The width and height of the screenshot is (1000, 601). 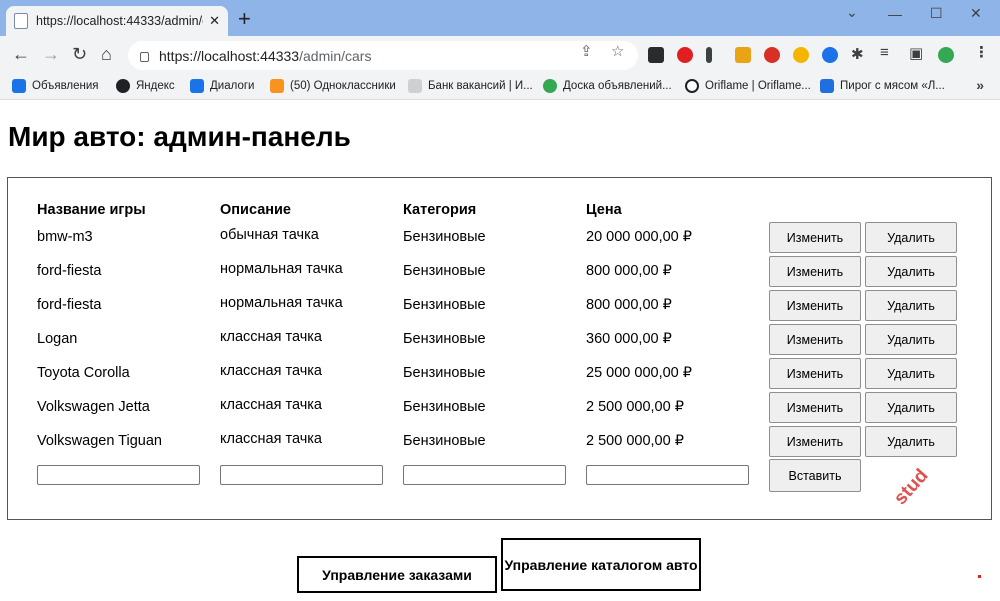 I want to click on home-icon: ⌂, so click(x=106, y=54).